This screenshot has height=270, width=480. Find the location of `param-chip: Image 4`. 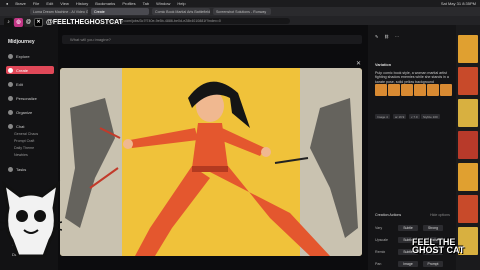

param-chip: Image 4 is located at coordinates (382, 116).